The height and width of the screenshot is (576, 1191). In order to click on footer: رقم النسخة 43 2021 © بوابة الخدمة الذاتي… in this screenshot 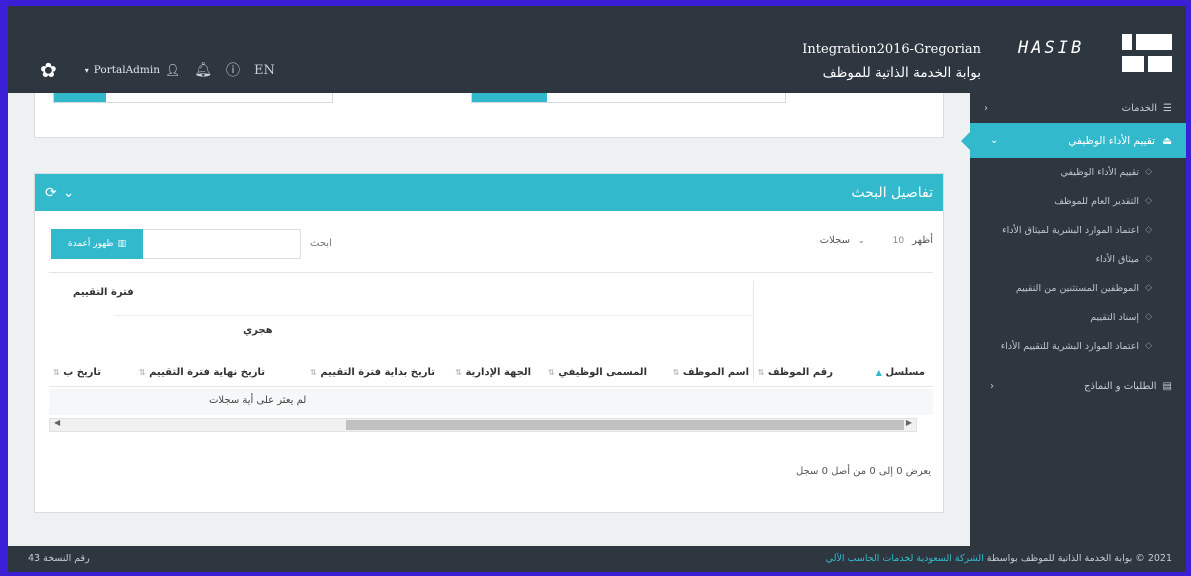, I will do `click(597, 559)`.